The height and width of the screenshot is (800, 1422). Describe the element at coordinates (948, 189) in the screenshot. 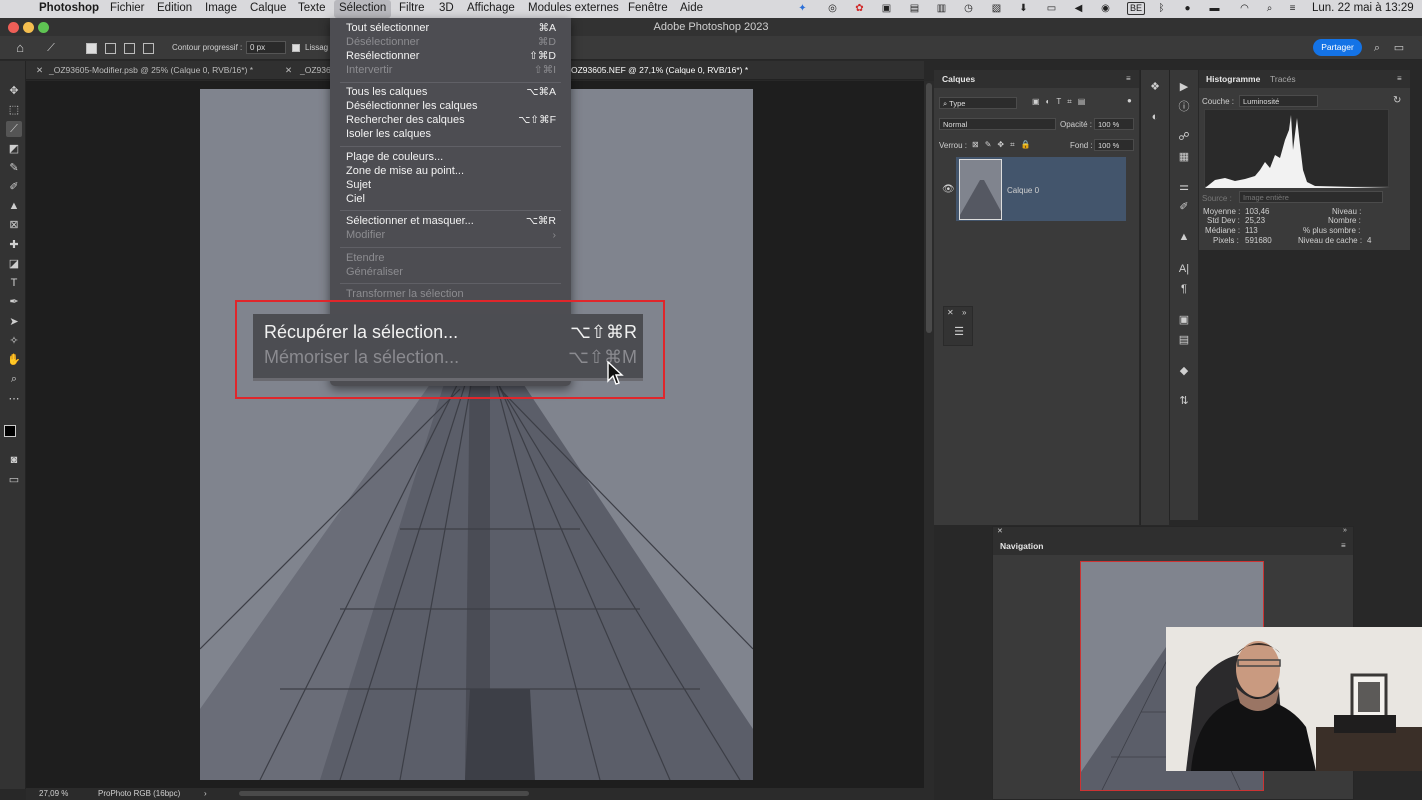

I see `visibility-eye-icon: 👁` at that location.